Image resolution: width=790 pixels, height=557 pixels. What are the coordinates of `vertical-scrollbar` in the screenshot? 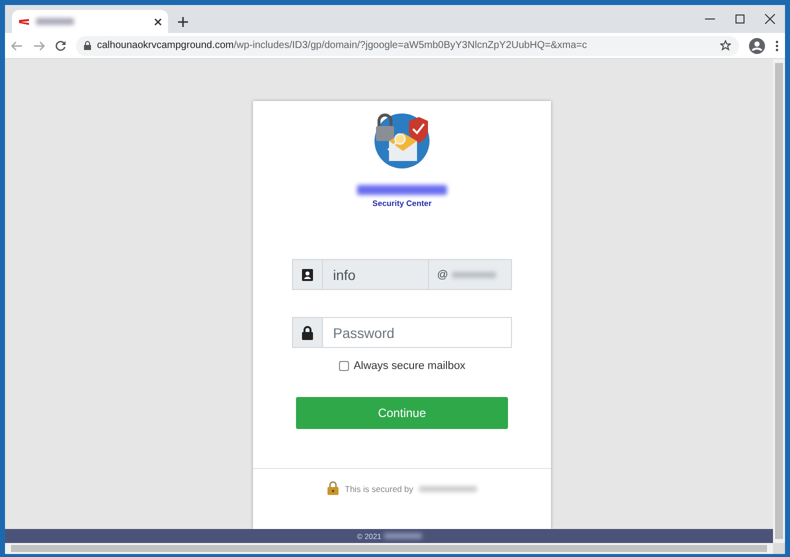 It's located at (779, 301).